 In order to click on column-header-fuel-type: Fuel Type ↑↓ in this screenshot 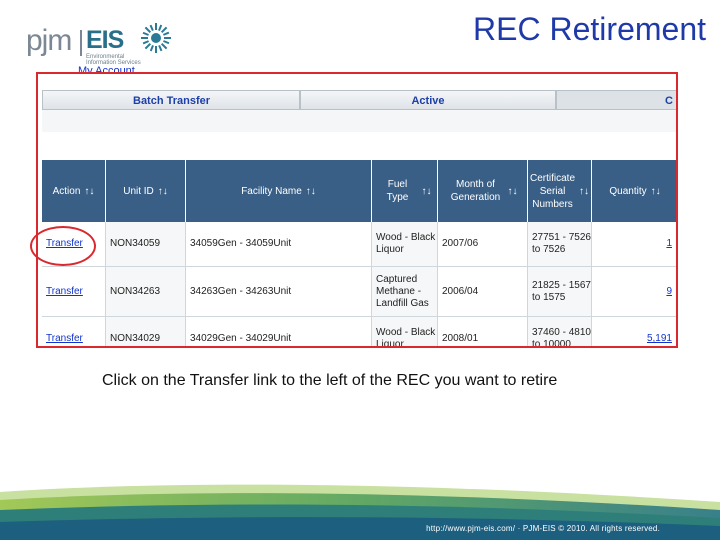, I will do `click(405, 191)`.